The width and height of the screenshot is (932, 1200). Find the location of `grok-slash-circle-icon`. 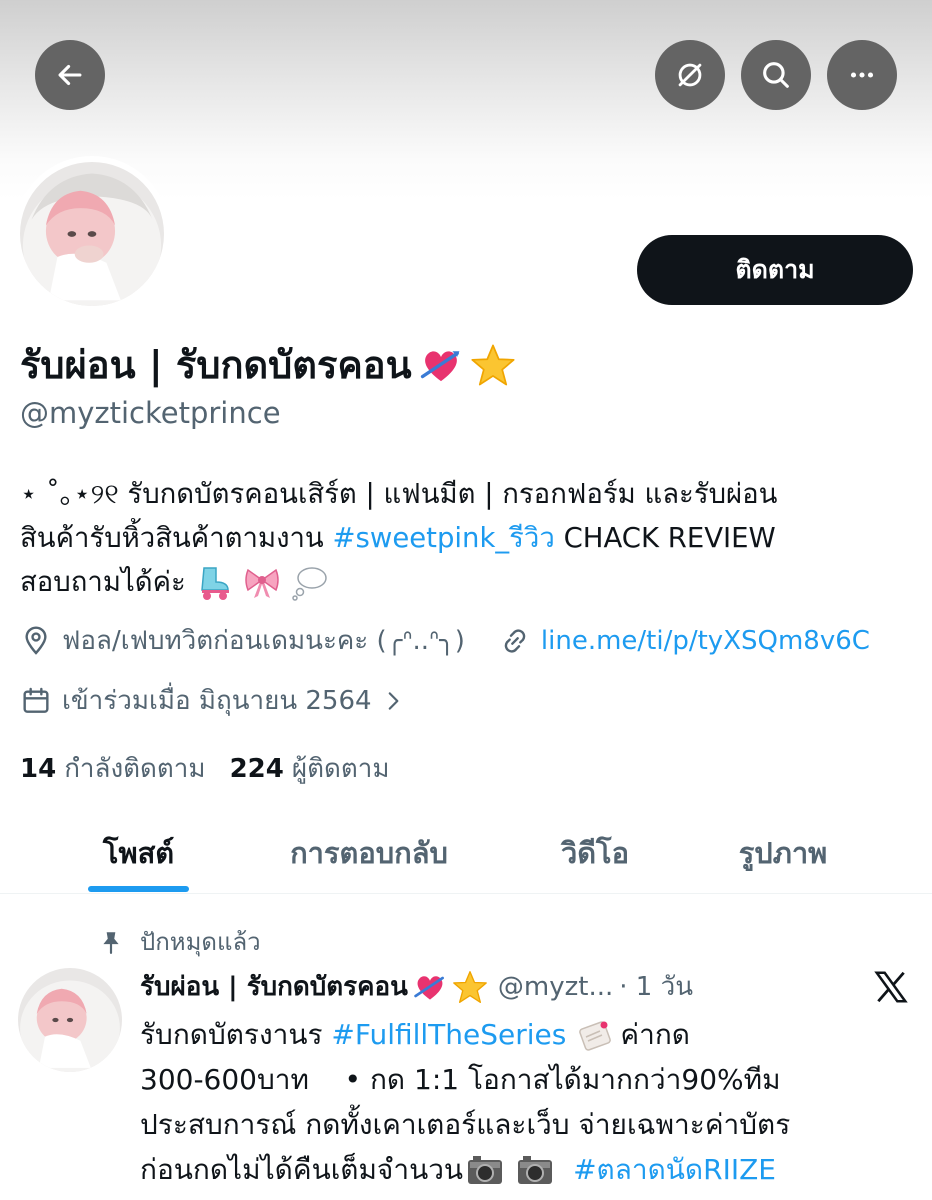

grok-slash-circle-icon is located at coordinates (690, 75).